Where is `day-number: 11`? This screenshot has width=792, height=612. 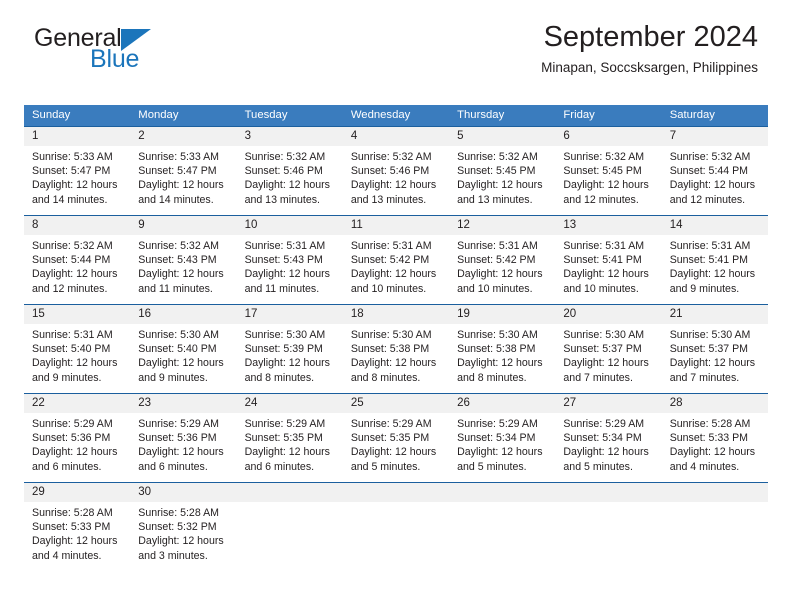
day-number: 11 is located at coordinates (356, 225).